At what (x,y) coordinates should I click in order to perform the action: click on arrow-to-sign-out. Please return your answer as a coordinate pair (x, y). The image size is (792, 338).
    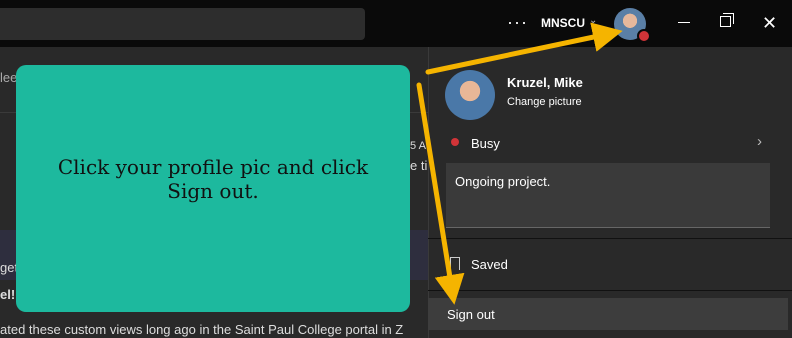
    Looking at the image, I should click on (440, 193).